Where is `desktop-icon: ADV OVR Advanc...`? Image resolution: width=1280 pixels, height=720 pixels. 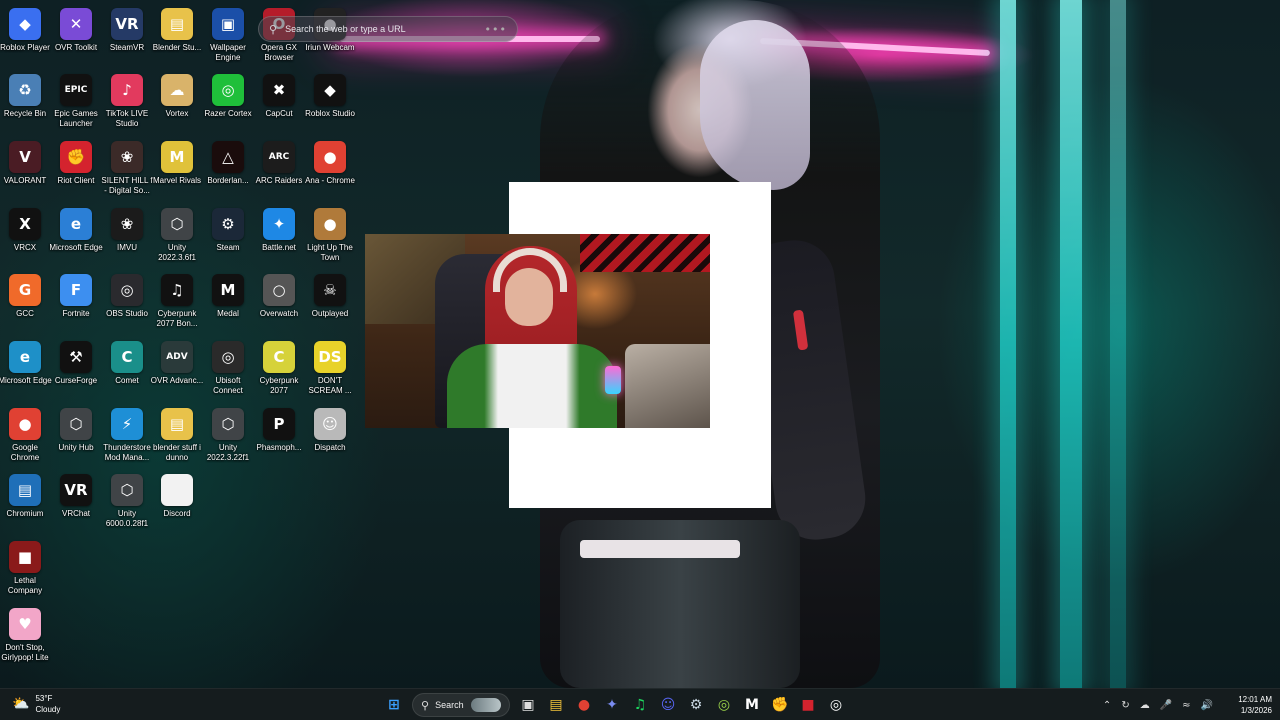
desktop-icon: ADV OVR Advanc... is located at coordinates (177, 370).